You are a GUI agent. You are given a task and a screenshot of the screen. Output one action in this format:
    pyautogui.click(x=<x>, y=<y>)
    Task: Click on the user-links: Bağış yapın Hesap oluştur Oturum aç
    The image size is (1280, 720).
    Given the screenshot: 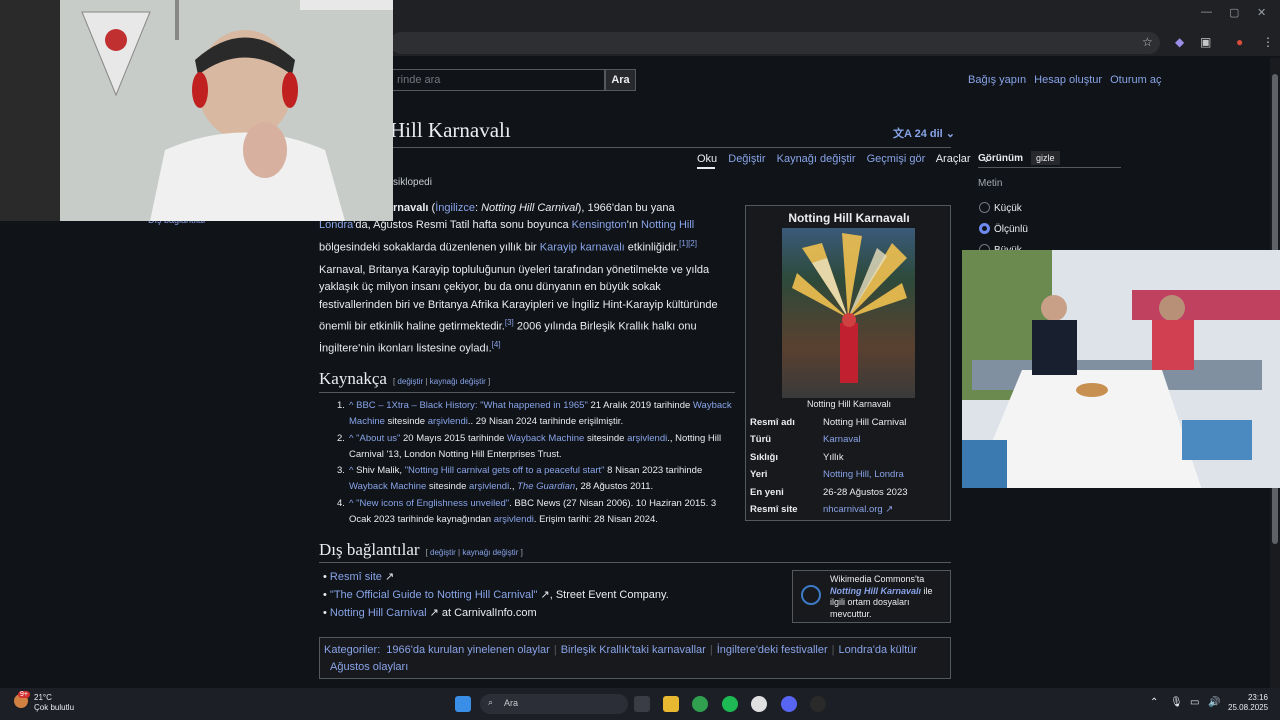 What is the action you would take?
    pyautogui.click(x=1067, y=80)
    